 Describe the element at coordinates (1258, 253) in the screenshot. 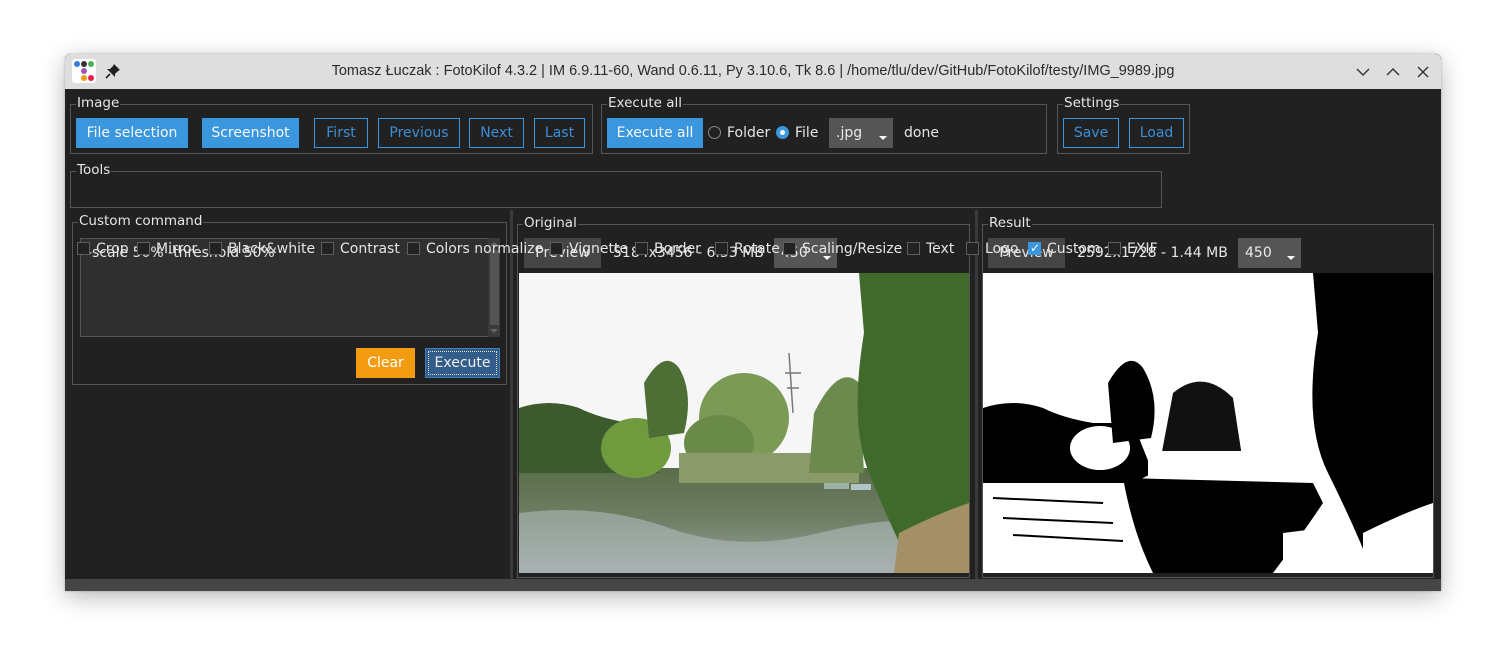

I see `result-preview-size-value: 450` at that location.